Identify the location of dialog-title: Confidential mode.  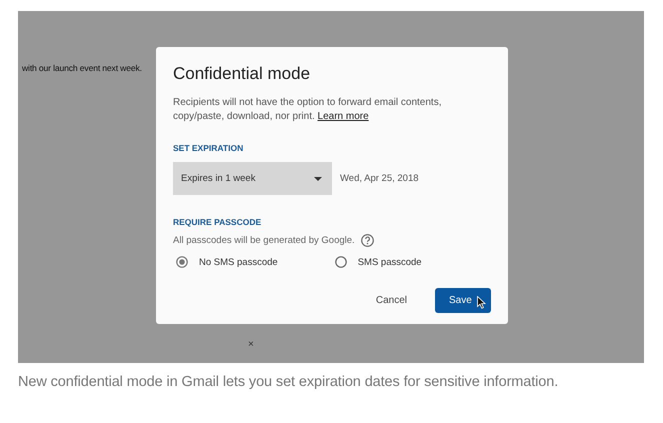
(241, 74).